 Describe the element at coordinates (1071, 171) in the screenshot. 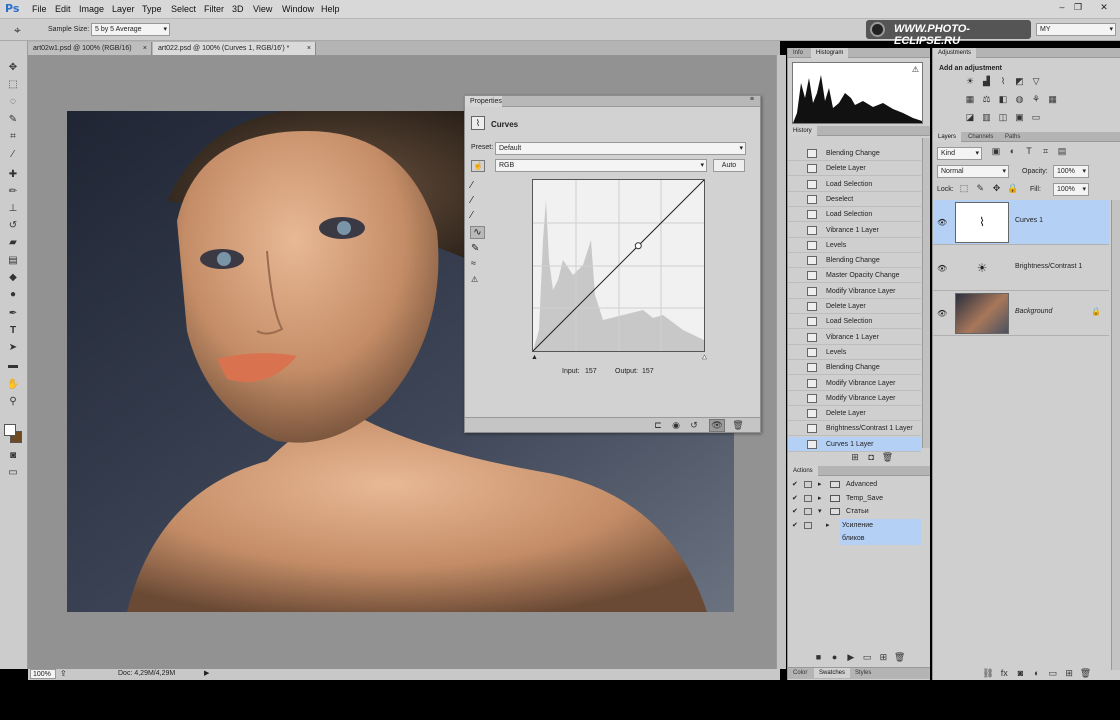

I see `opacity-input: 100%` at that location.